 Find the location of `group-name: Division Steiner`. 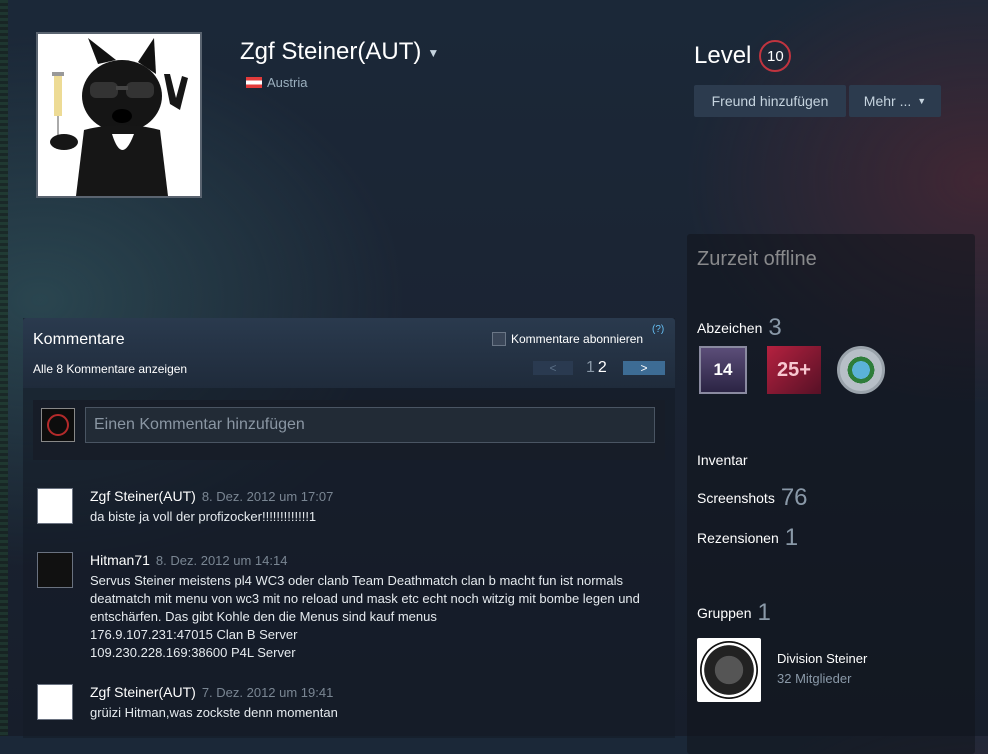

group-name: Division Steiner is located at coordinates (822, 658).